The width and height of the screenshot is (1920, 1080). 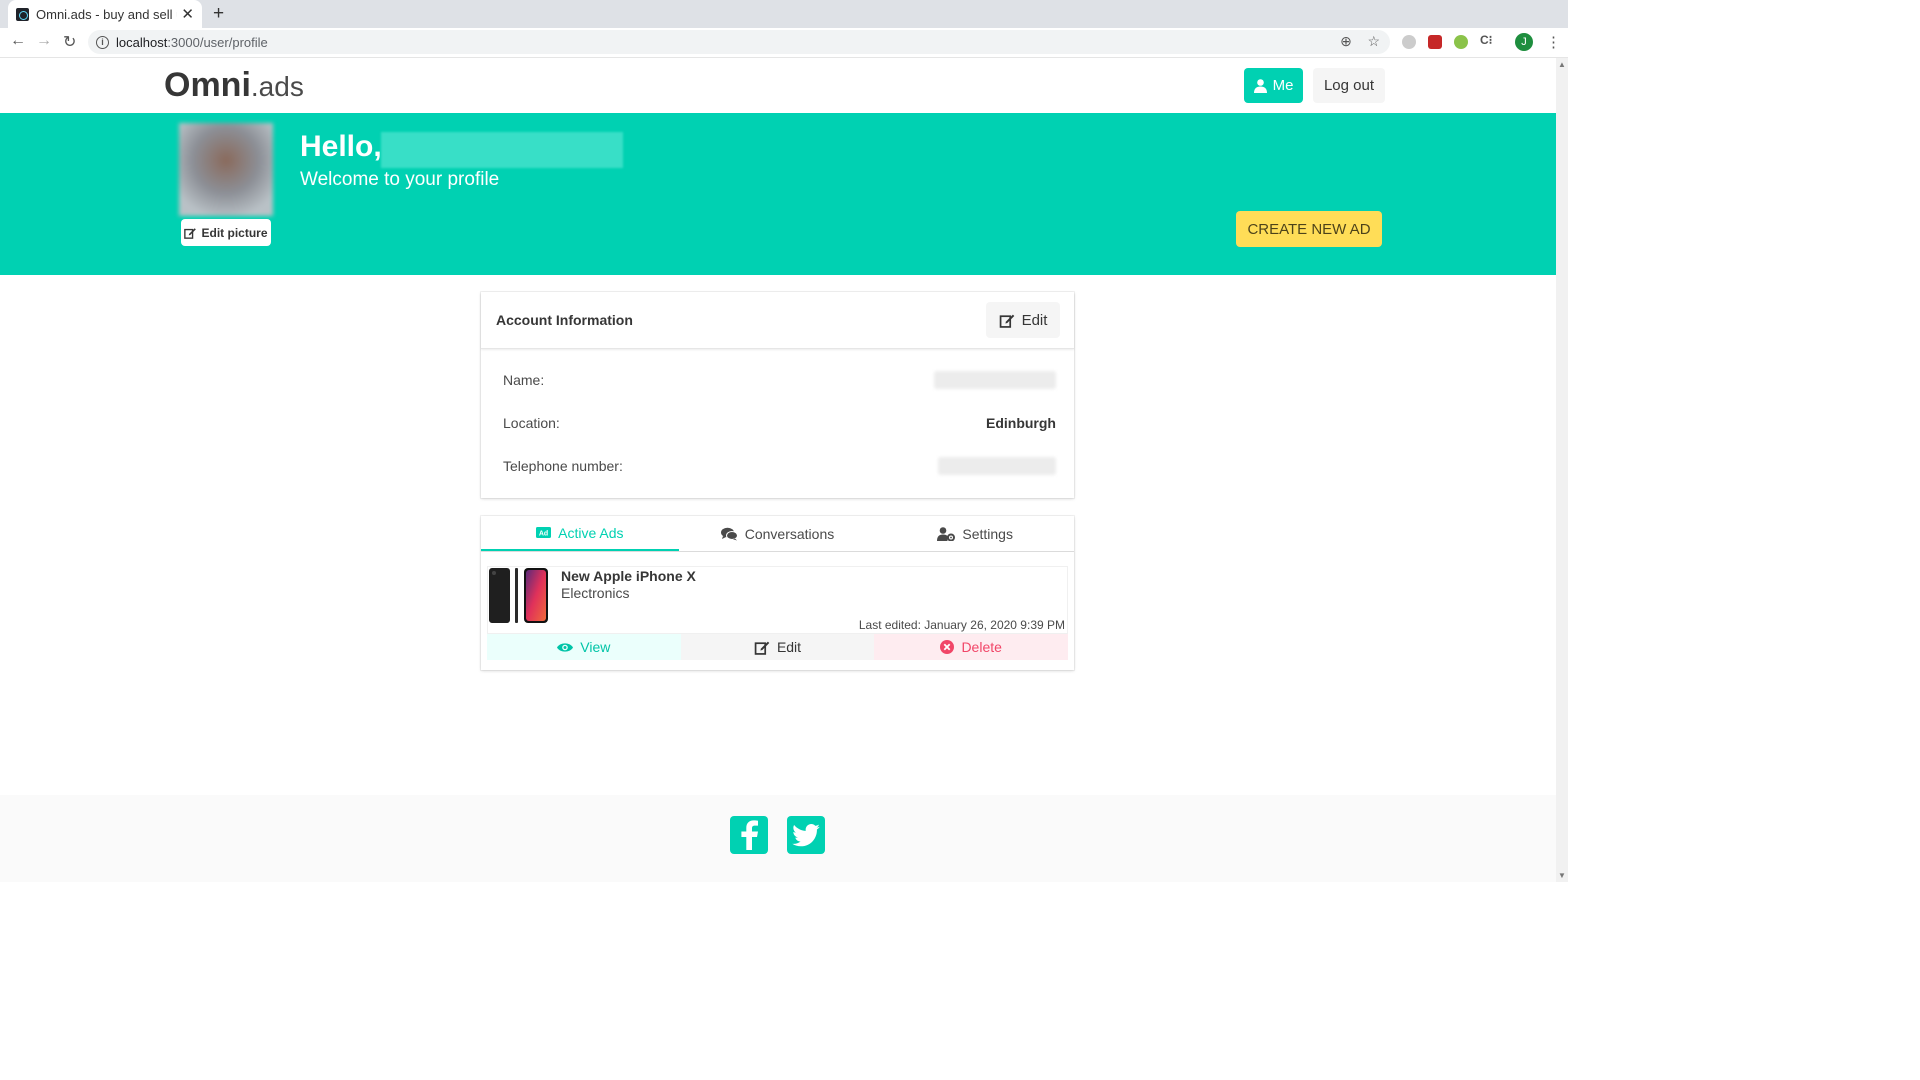 What do you see at coordinates (778, 85) in the screenshot?
I see `site-navbar: Omni.ads Me Log out` at bounding box center [778, 85].